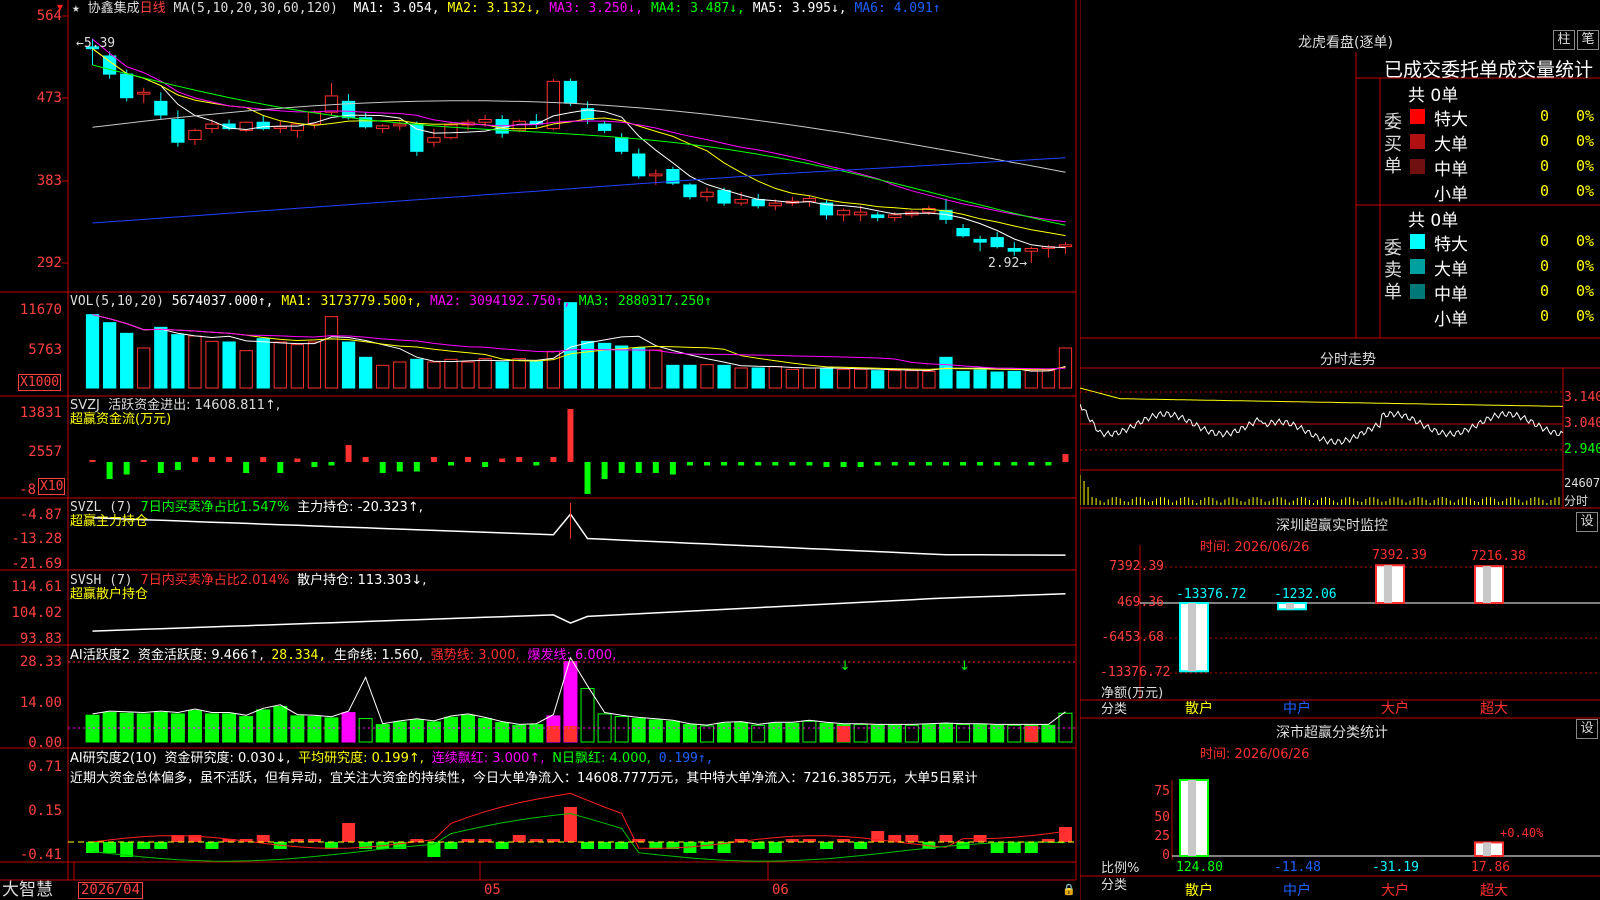 The image size is (1600, 900). Describe the element at coordinates (76, 8) in the screenshot. I see `star-icon: ★` at that location.